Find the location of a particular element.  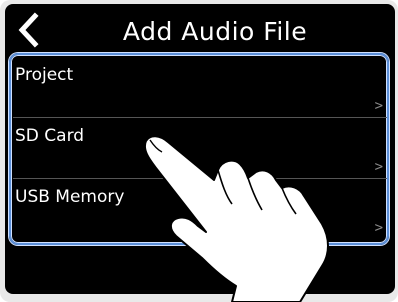

list-item-label: Project is located at coordinates (44, 75).